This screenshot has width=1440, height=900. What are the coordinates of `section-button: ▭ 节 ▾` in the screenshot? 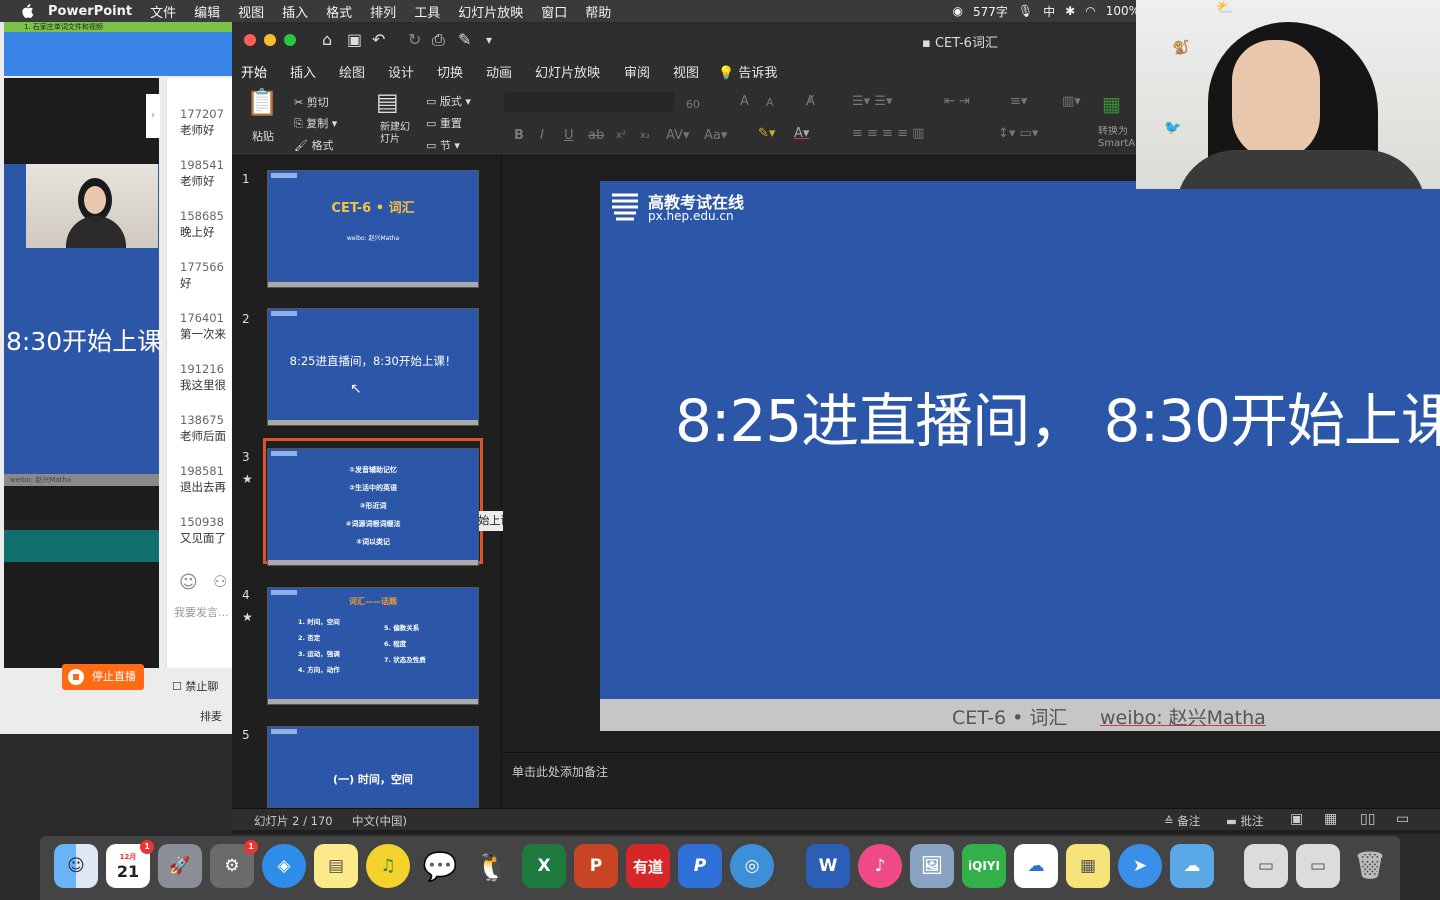 It's located at (443, 145).